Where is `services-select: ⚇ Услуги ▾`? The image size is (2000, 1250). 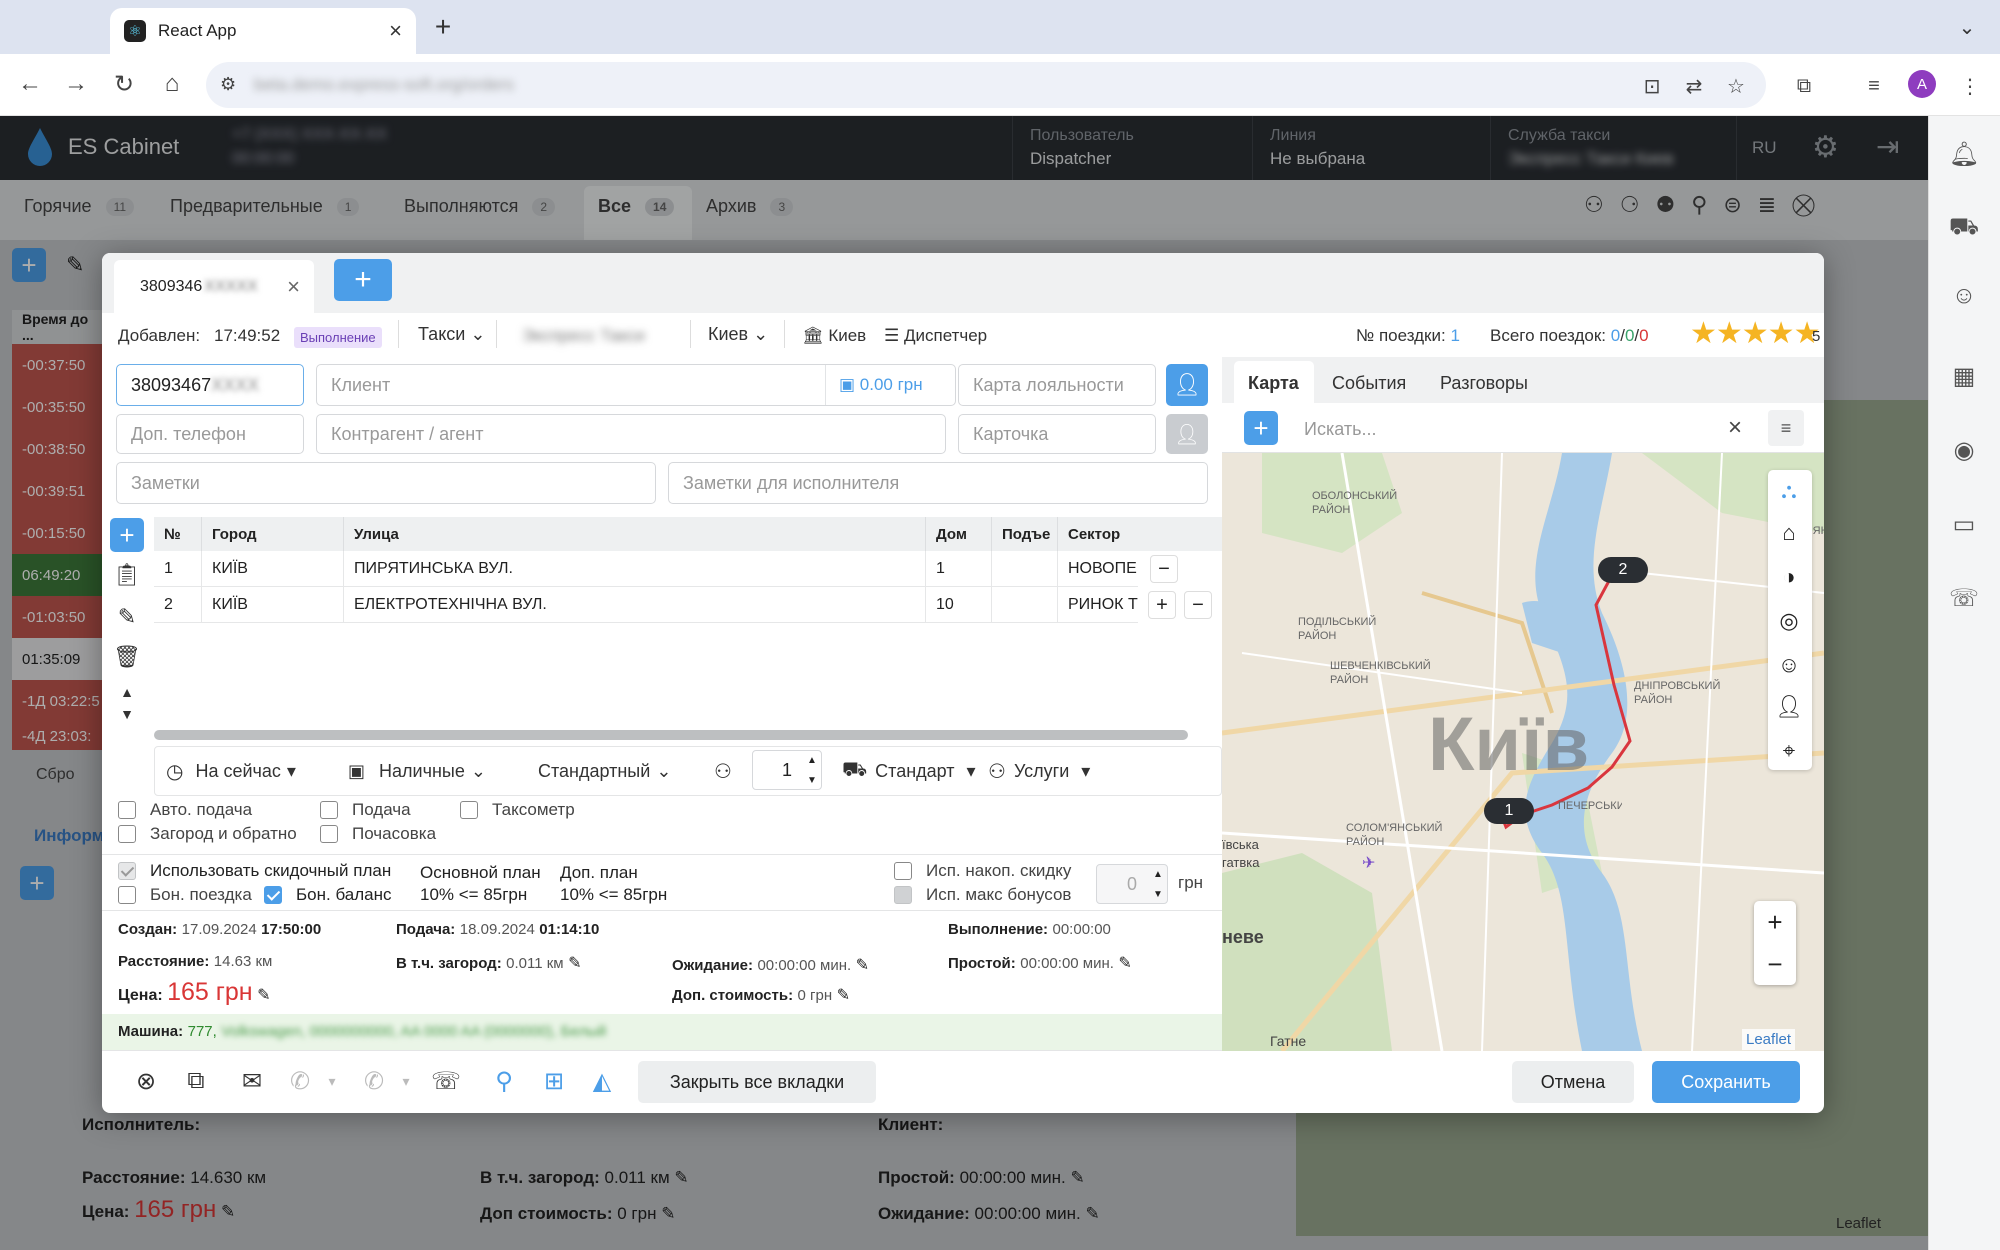
services-select: ⚇ Услуги ▾ is located at coordinates (1039, 771).